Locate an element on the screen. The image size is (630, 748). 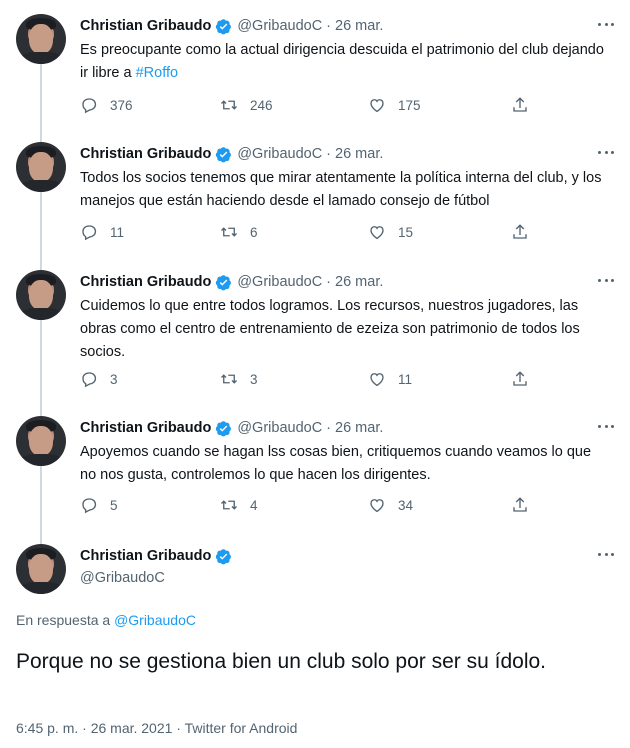
like-button: 34 is located at coordinates (390, 505).